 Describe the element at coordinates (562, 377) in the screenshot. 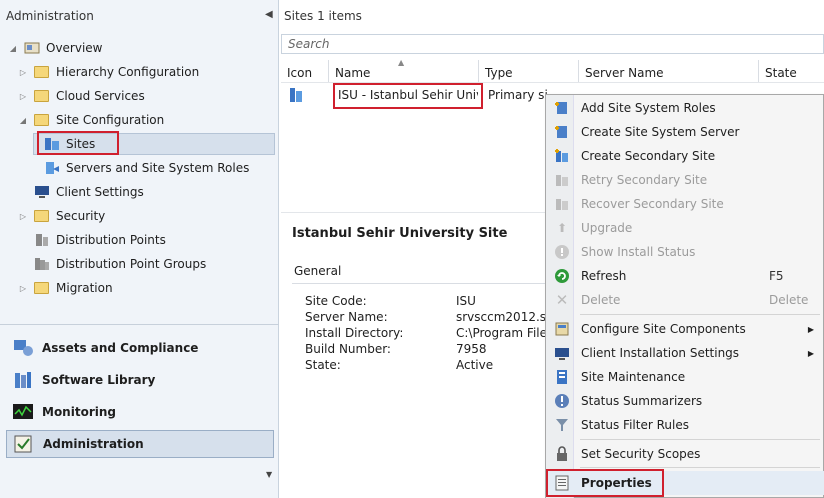

I see `site-maintenance-icon` at that location.